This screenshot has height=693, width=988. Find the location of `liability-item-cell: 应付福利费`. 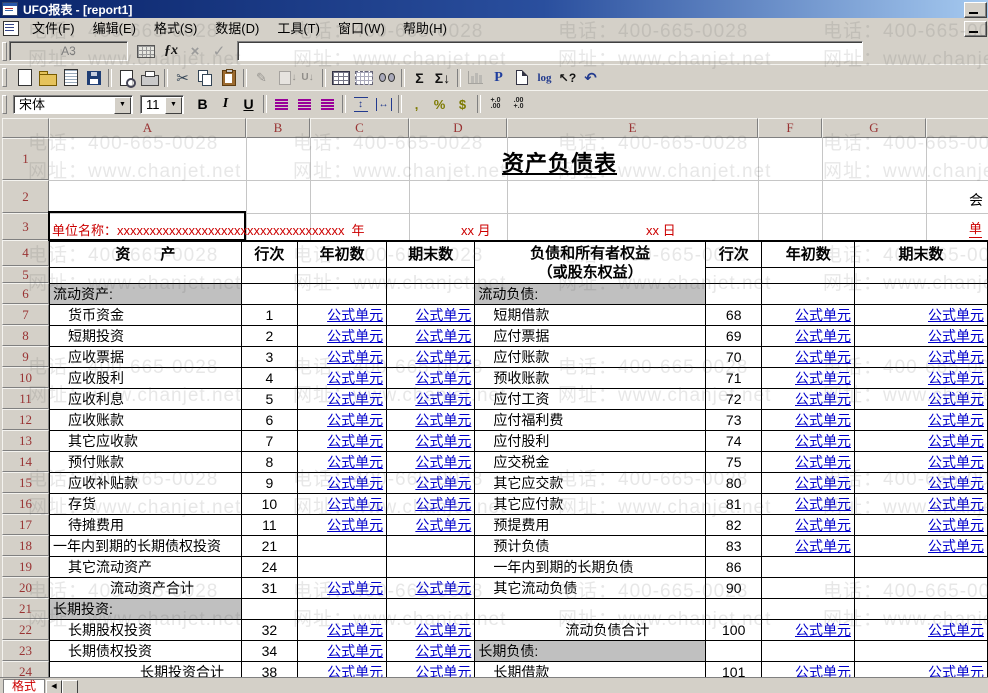

liability-item-cell: 应付福利费 is located at coordinates (590, 420).